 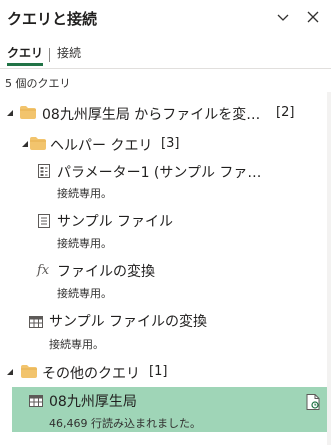 I want to click on tree-group-main: 08九州厚生局 からファイルを変… [2], so click(x=163, y=113).